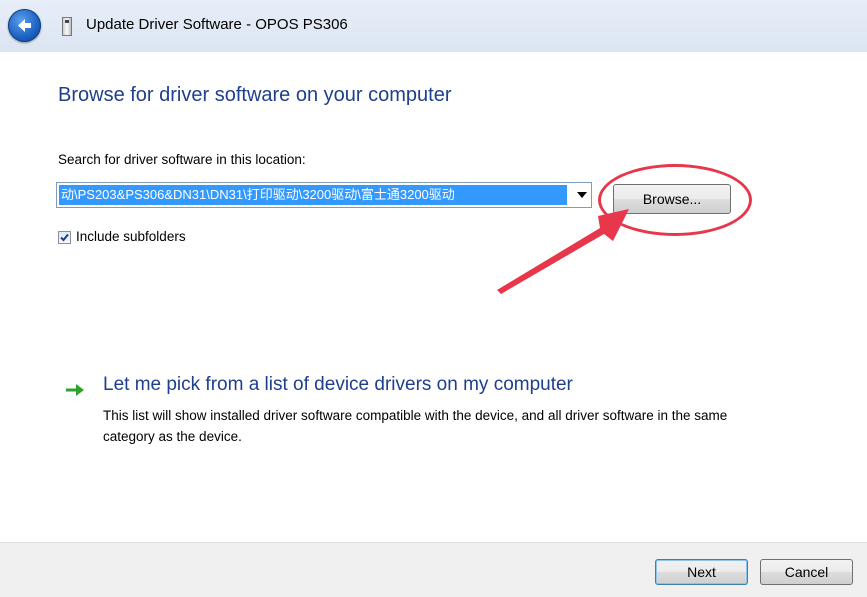 The width and height of the screenshot is (867, 597). I want to click on include-subfolders-label: Include subfolders, so click(131, 236).